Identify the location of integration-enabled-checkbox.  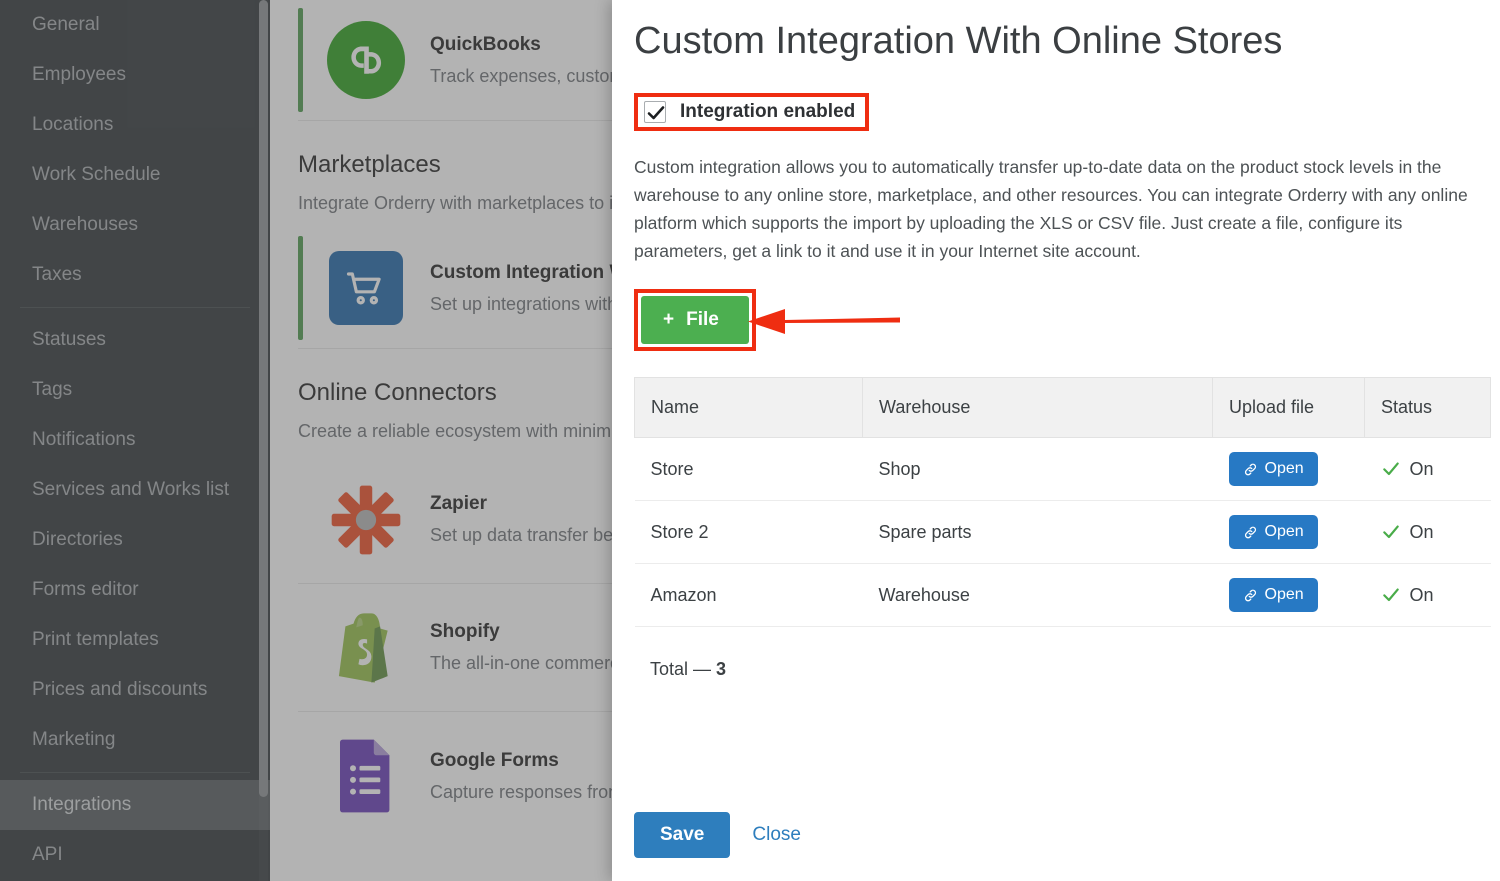
(655, 112).